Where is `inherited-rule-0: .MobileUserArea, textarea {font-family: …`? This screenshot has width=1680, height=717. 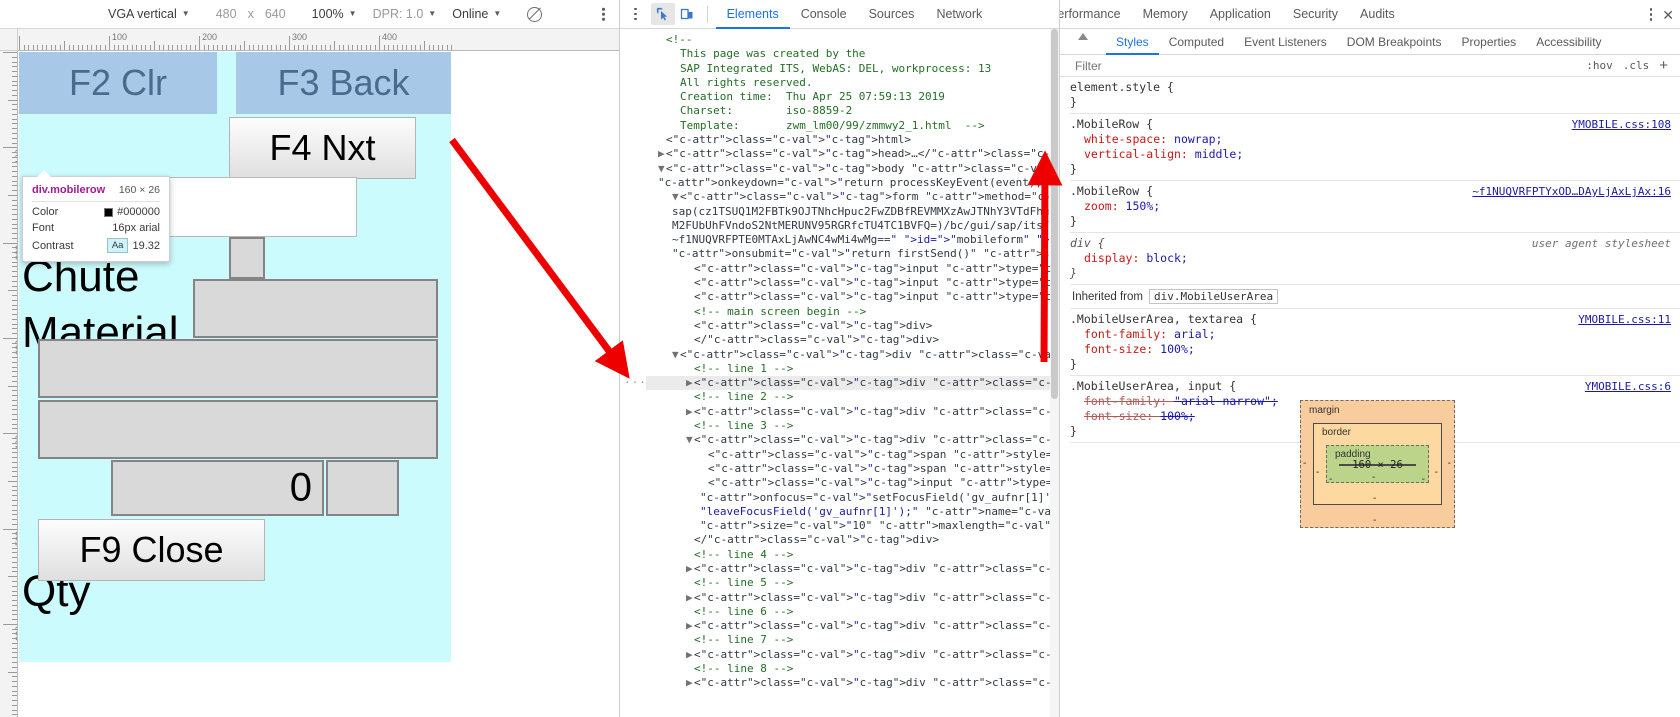
inherited-rule-0: .MobileUserArea, textarea {font-family: … is located at coordinates (1375, 342).